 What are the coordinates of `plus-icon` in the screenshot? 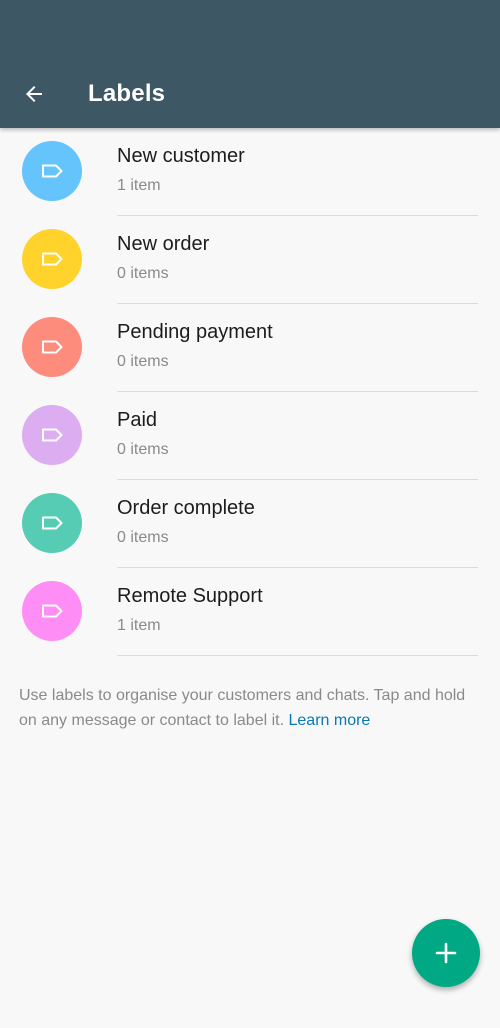 It's located at (446, 953).